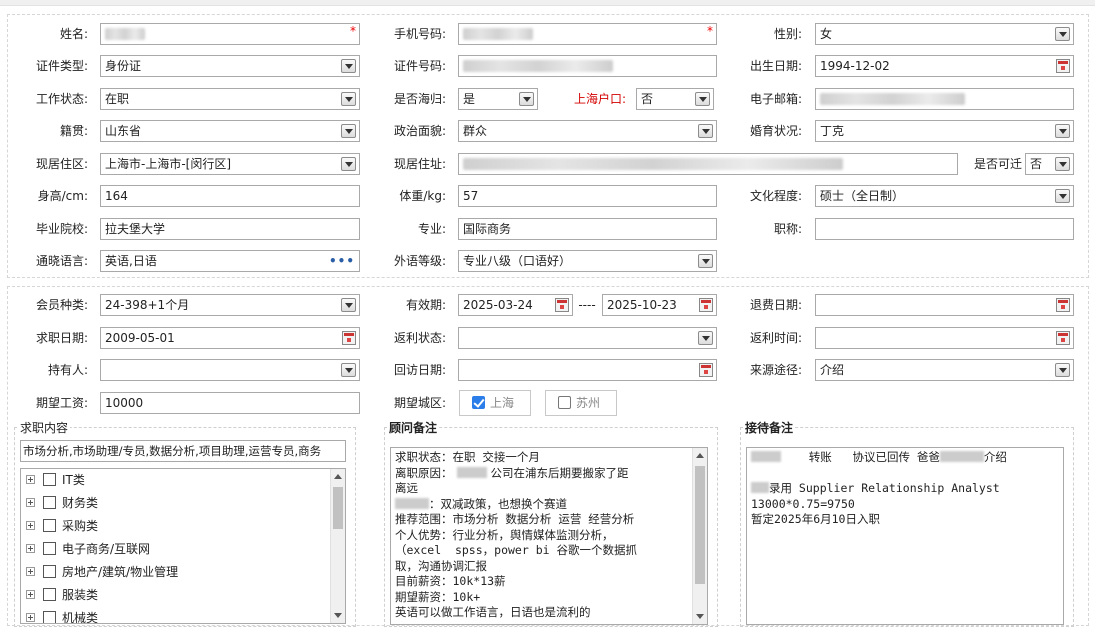  Describe the element at coordinates (944, 196) in the screenshot. I see `education-select: 硕士（全日制）` at that location.